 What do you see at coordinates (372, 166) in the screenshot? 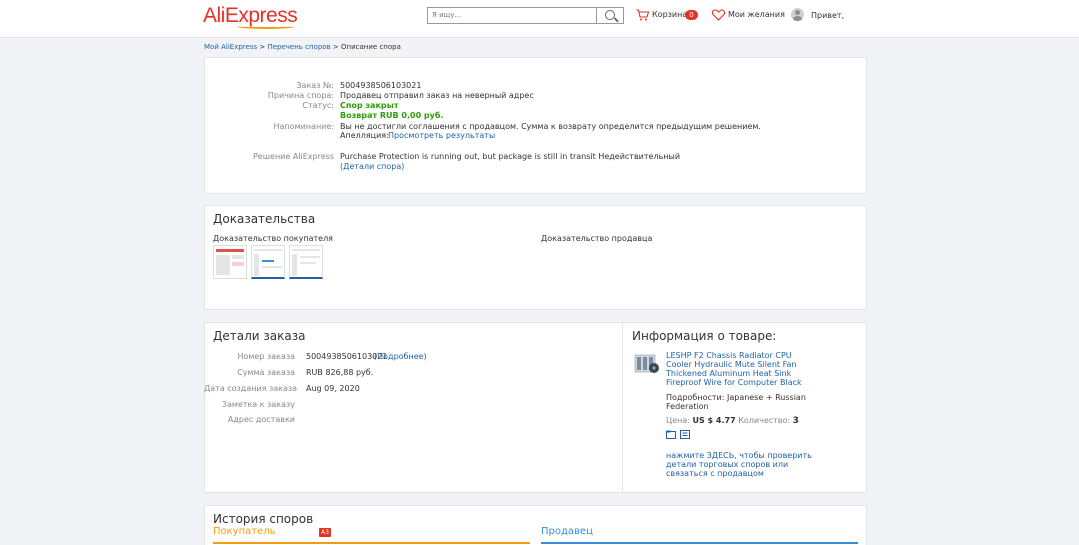
I see `dispute-details-link: (Детали спора)` at bounding box center [372, 166].